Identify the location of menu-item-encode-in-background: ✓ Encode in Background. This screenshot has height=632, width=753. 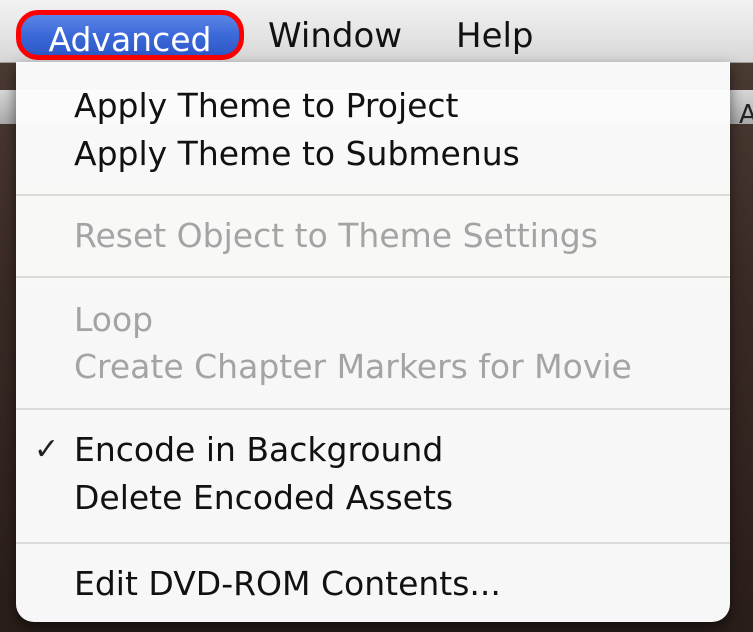
(373, 450).